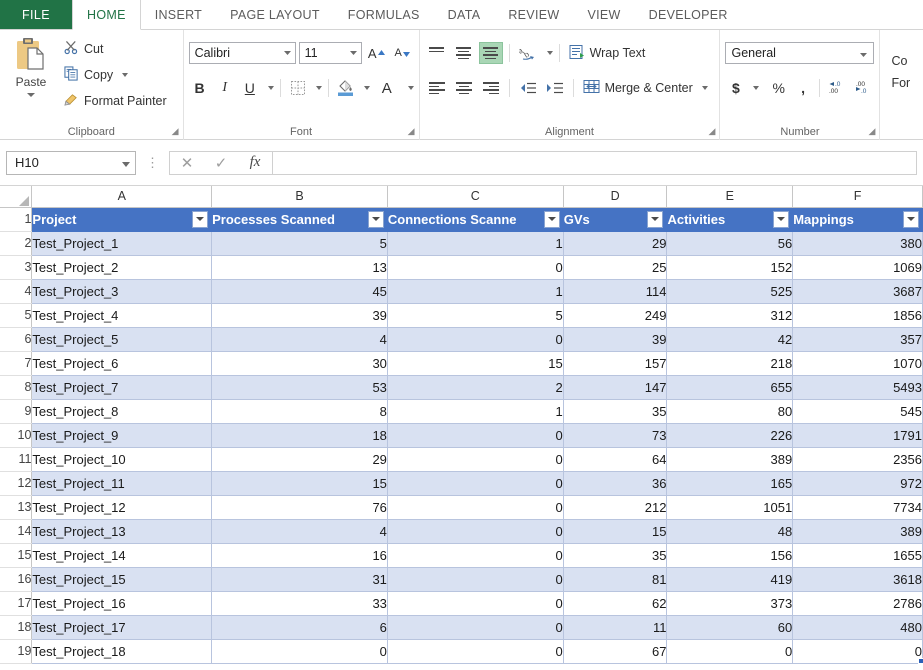 The image size is (923, 670). I want to click on cell-F8: 5493, so click(857, 387).